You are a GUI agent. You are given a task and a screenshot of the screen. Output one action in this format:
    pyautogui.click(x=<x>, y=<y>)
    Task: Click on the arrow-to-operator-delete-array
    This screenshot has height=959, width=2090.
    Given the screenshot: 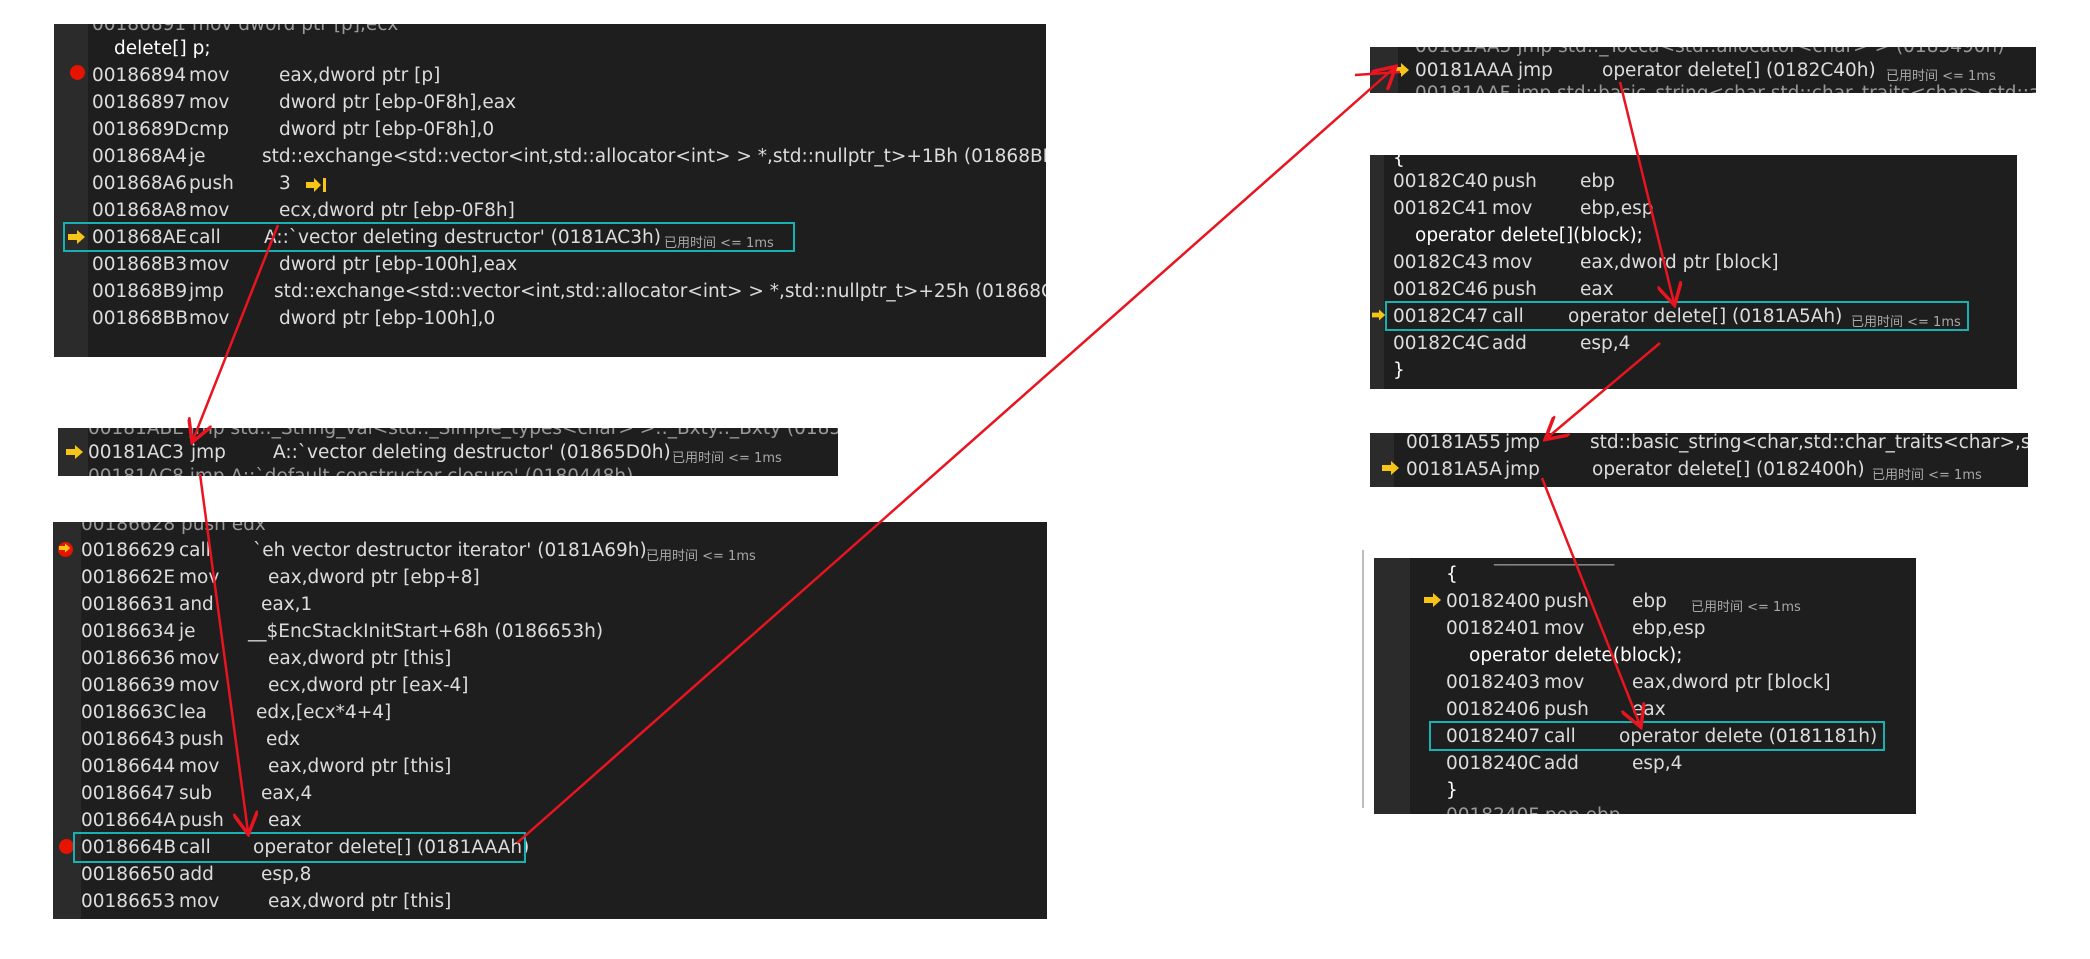 What is the action you would take?
    pyautogui.click(x=1646, y=192)
    